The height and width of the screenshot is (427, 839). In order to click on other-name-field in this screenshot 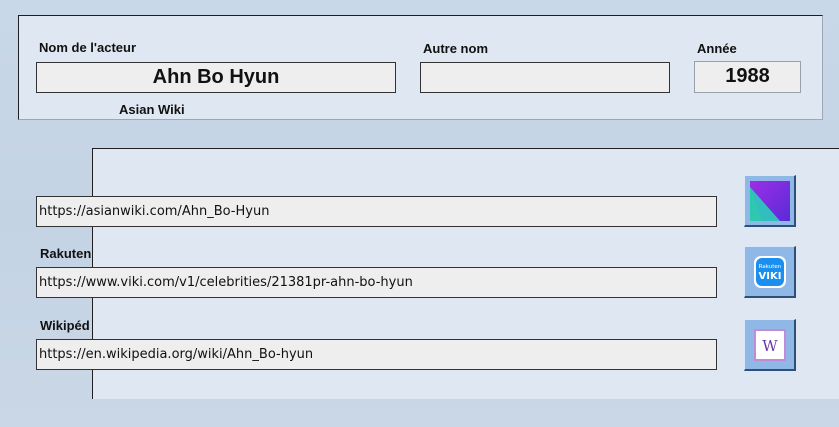, I will do `click(545, 77)`.